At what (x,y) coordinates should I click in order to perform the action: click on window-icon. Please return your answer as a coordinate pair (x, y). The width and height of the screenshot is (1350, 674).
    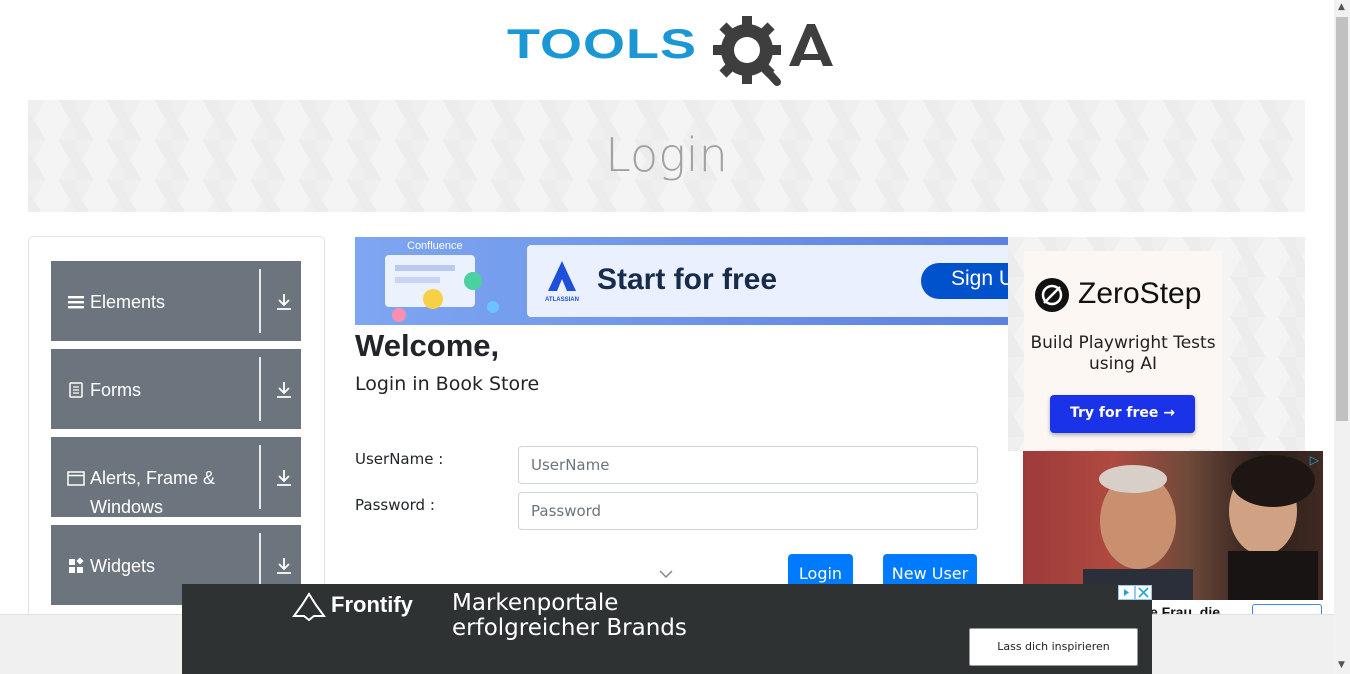
    Looking at the image, I should click on (76, 478).